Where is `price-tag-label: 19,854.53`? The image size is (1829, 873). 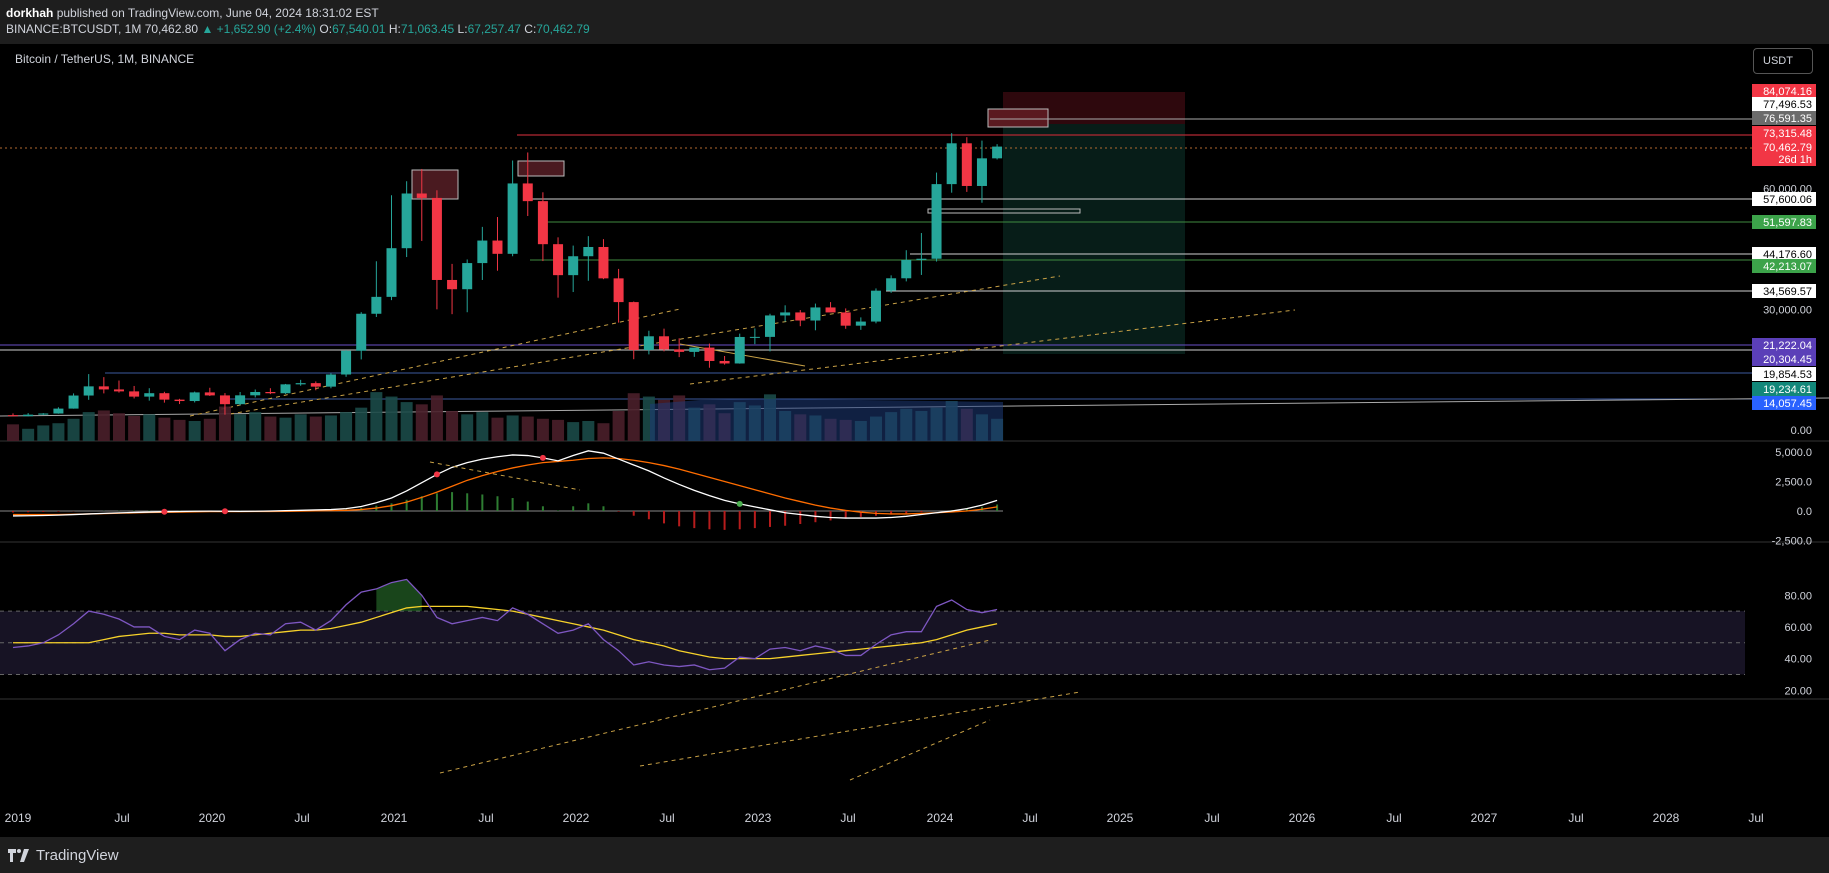 price-tag-label: 19,854.53 is located at coordinates (1787, 375).